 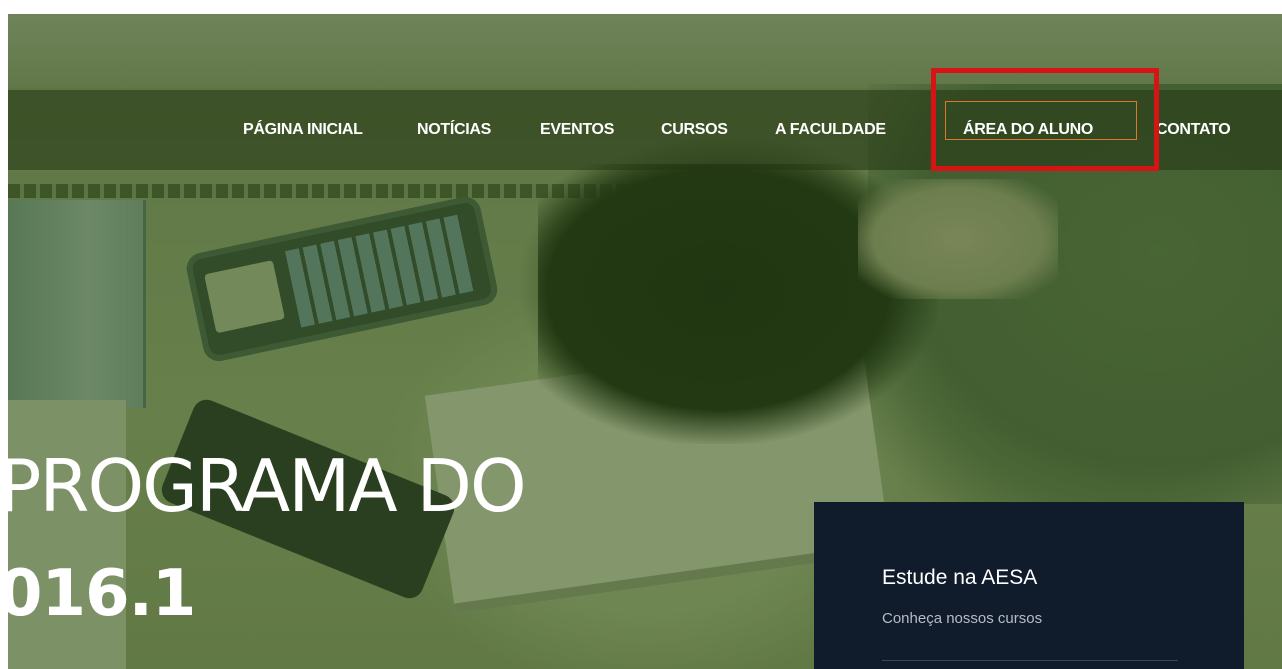 What do you see at coordinates (1193, 130) in the screenshot?
I see `nav-item-contato: CONTATO` at bounding box center [1193, 130].